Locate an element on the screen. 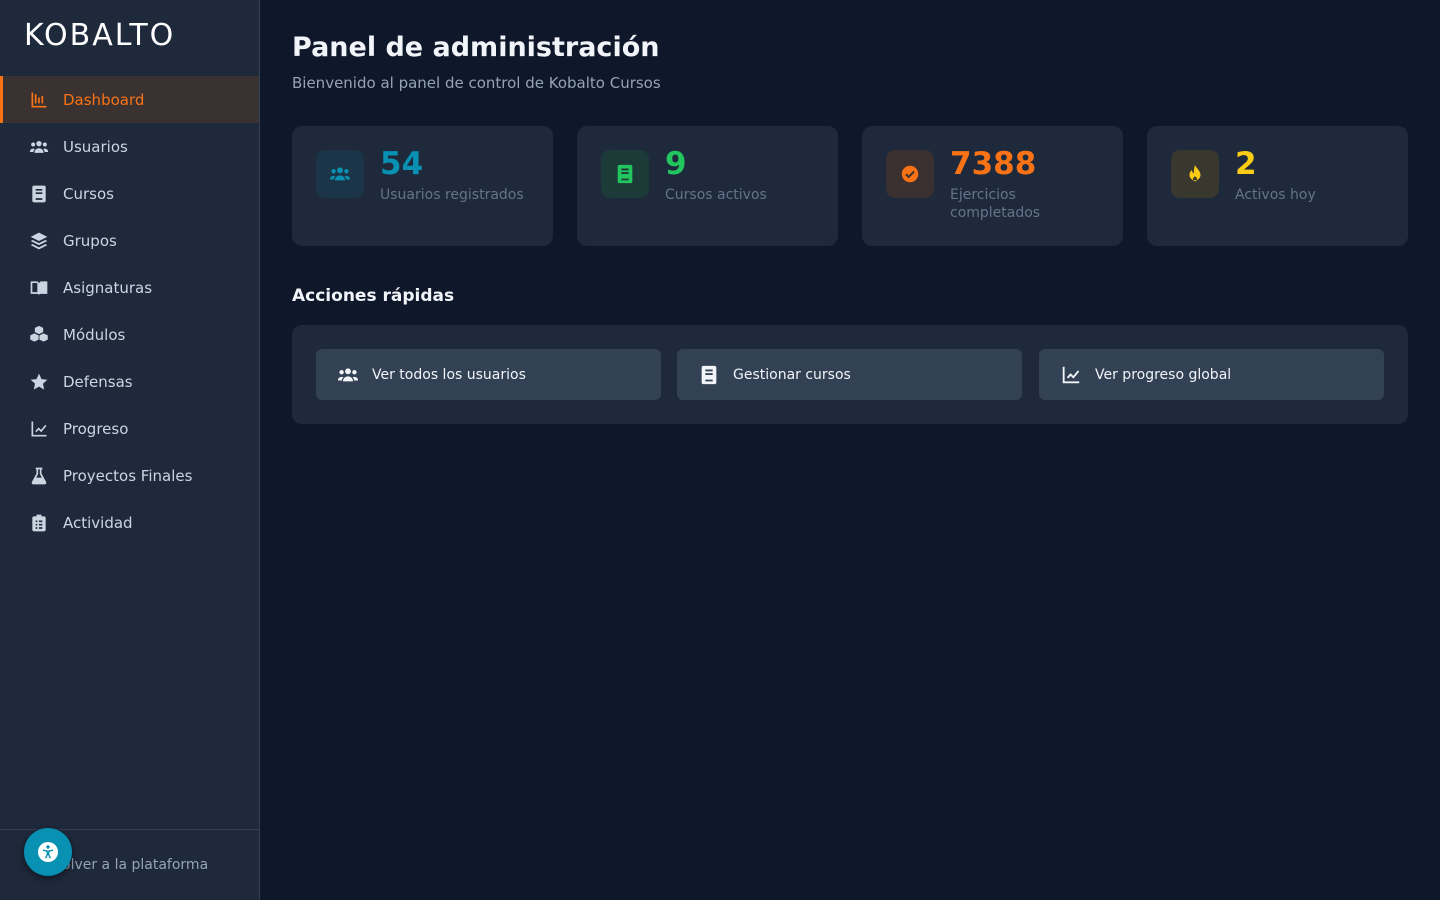 The image size is (1440, 900). book-open-icon is located at coordinates (39, 288).